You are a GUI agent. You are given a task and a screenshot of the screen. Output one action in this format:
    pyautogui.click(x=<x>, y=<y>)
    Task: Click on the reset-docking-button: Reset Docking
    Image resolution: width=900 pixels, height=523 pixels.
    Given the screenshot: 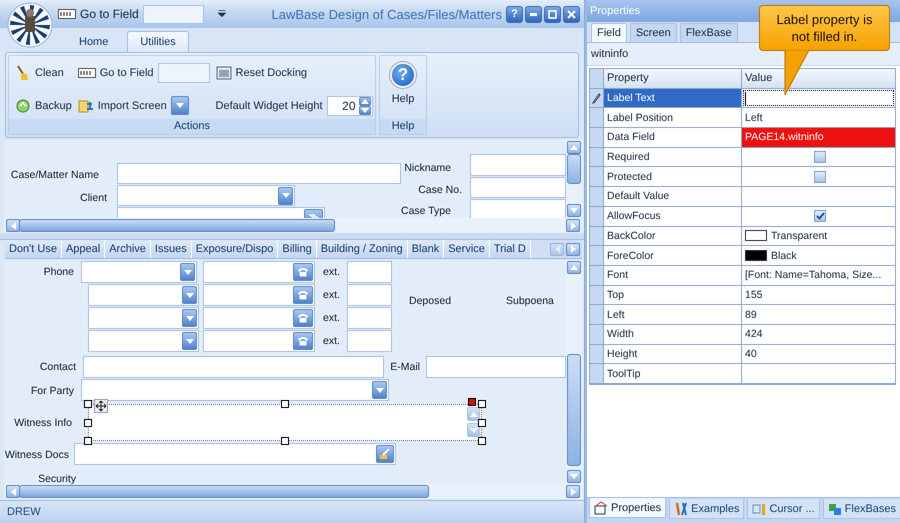 What is the action you would take?
    pyautogui.click(x=294, y=73)
    